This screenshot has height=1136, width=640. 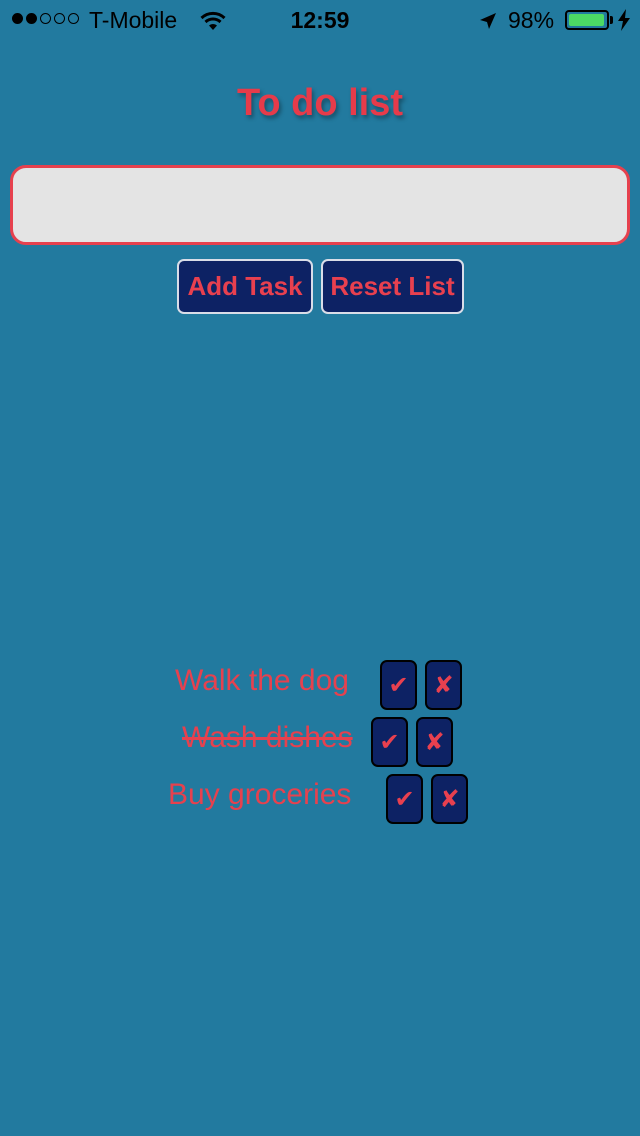 I want to click on page-title: To do list, so click(x=320, y=103).